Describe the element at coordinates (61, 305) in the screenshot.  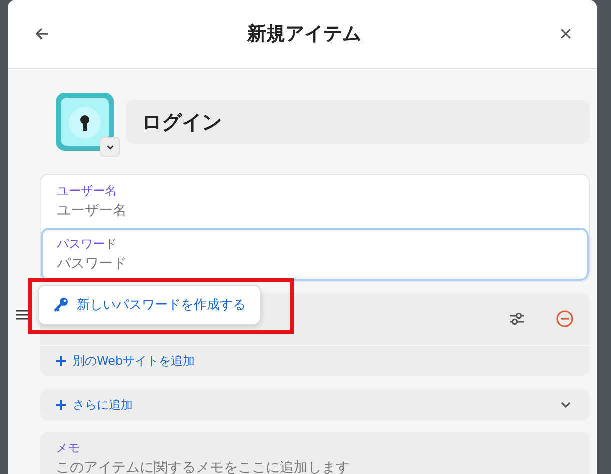
I see `key-icon` at that location.